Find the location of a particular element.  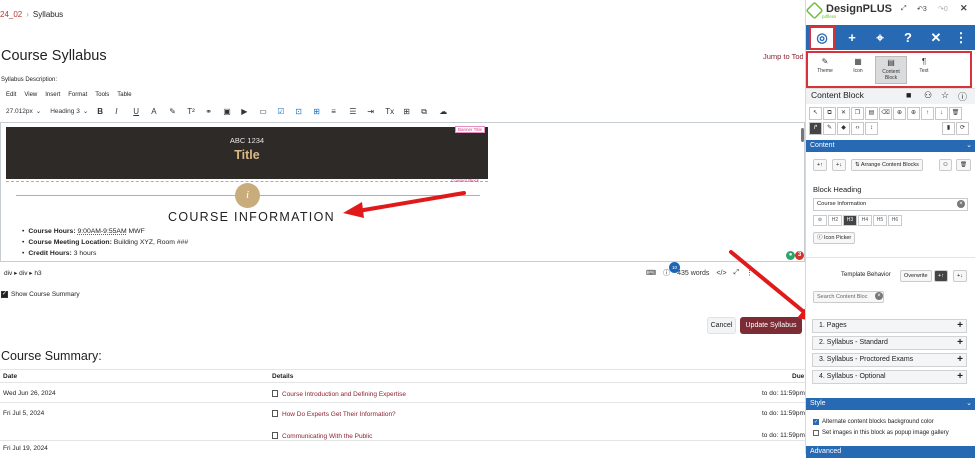

clear-format-icon: ⌫ is located at coordinates (885, 113).